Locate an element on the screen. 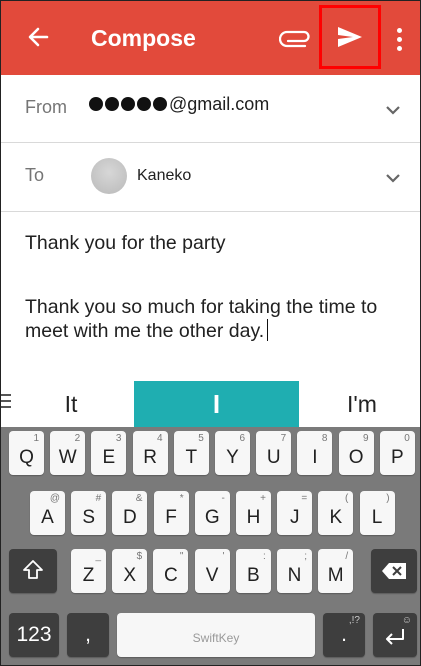 This screenshot has width=421, height=666. key-n: ; N is located at coordinates (294, 571).